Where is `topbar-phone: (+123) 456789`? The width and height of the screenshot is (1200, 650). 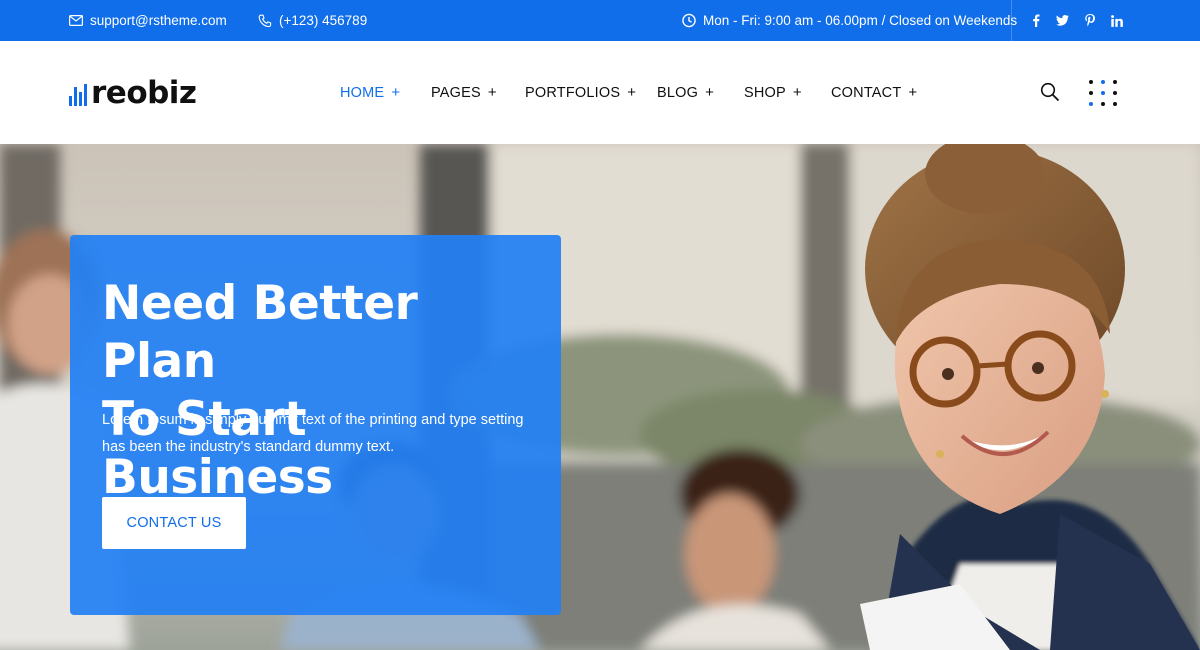 topbar-phone: (+123) 456789 is located at coordinates (312, 20).